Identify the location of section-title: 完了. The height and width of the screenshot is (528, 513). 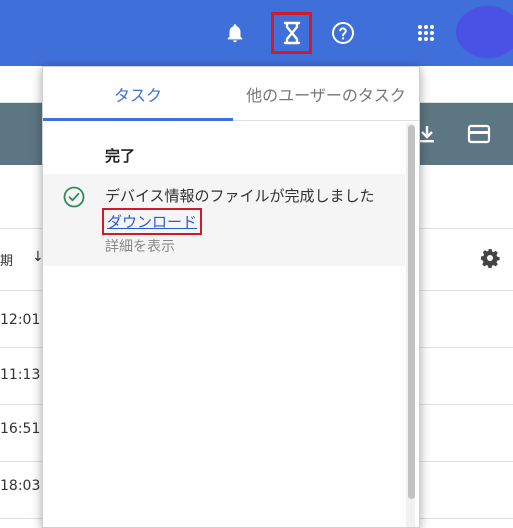
(120, 156).